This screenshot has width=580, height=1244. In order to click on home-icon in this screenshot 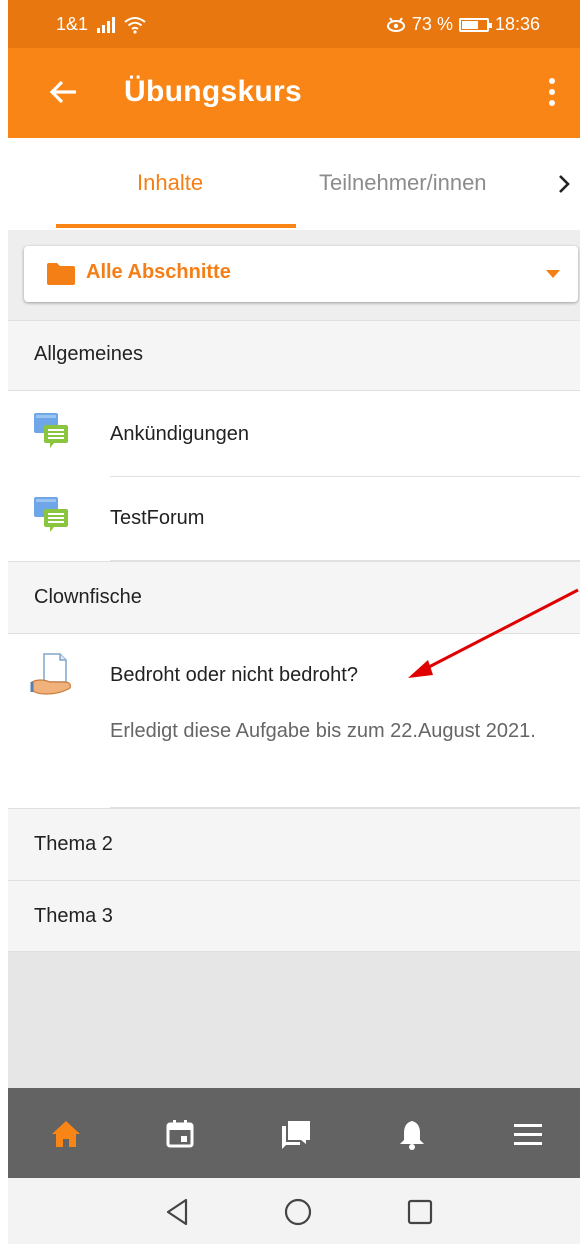, I will do `click(66, 1134)`.